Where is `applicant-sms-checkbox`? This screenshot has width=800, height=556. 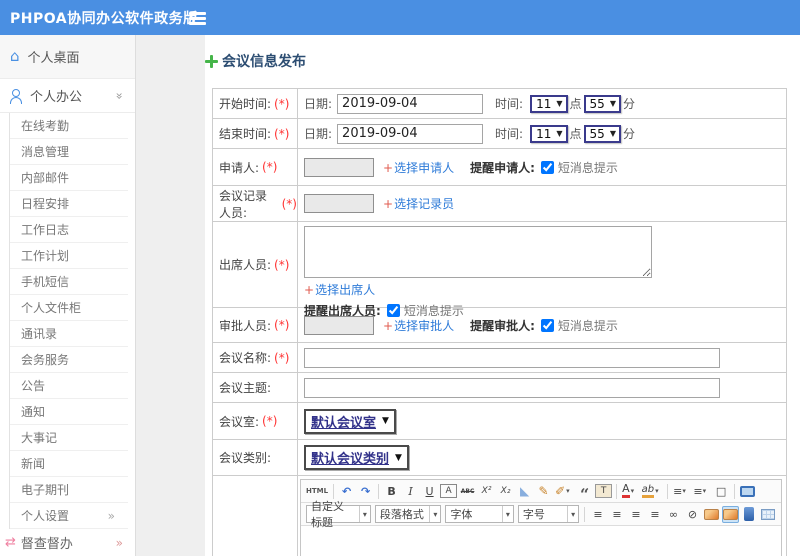
applicant-sms-checkbox is located at coordinates (547, 167).